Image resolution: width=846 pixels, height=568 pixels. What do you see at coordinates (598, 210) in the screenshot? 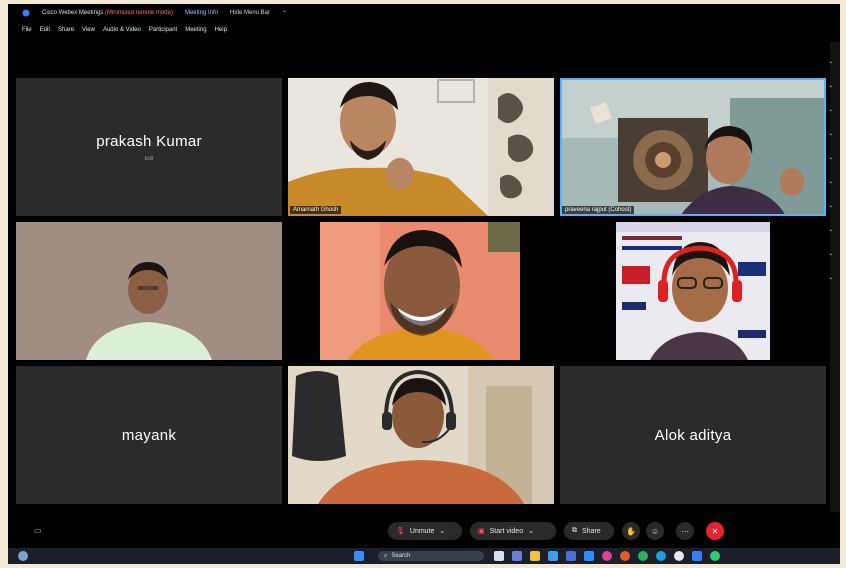
I see `participant-name: praveena rajput (Cohost)` at bounding box center [598, 210].